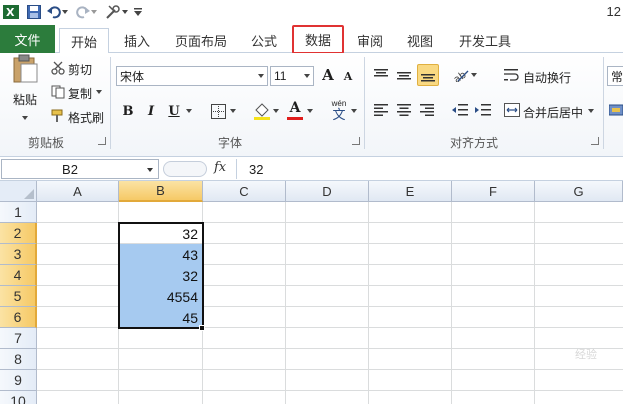  What do you see at coordinates (493, 191) in the screenshot?
I see `column-header-f: F` at bounding box center [493, 191].